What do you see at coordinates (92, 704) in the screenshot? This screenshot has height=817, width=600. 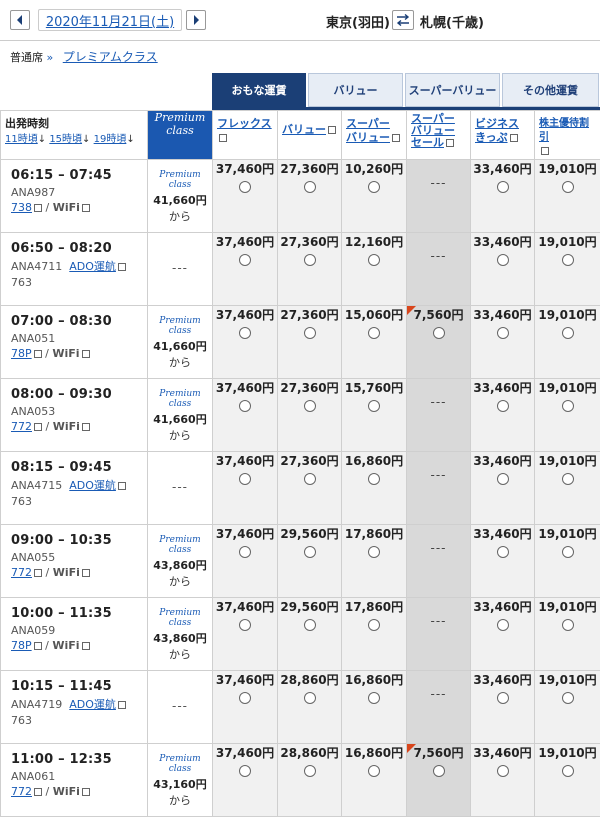 I see `ado-operated-link: ADO運航` at bounding box center [92, 704].